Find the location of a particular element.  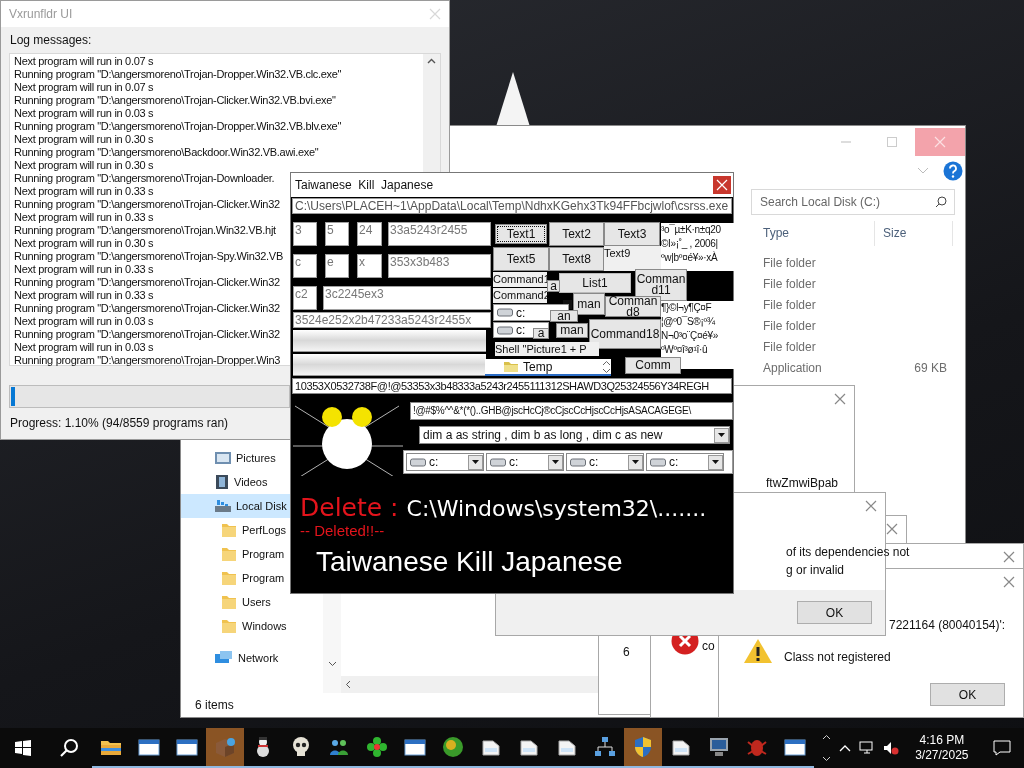

log-line: Running program "D:\angersmoreno\Trojan-Dropper.Win32.VB.blv.exe" is located at coordinates (178, 126).